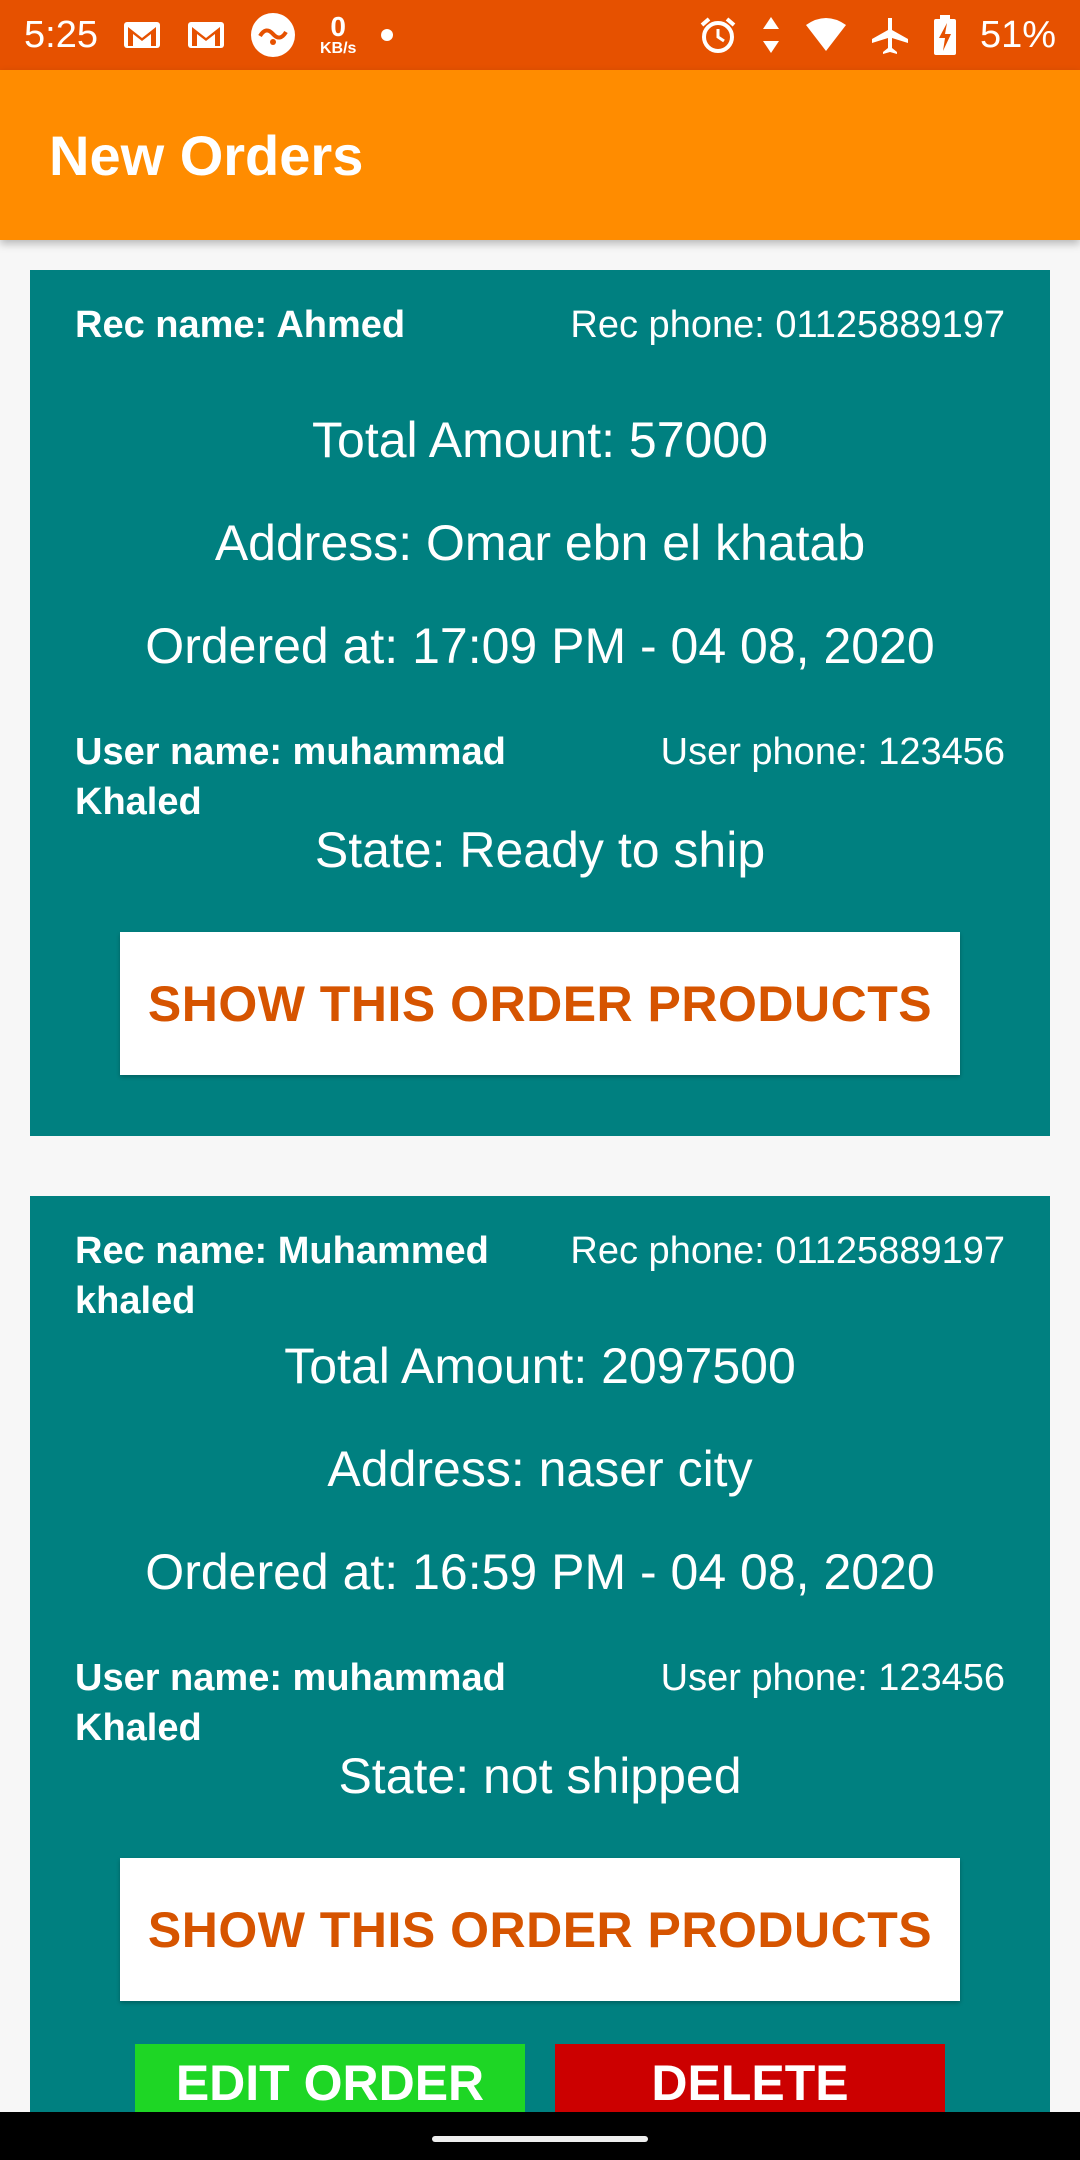 The width and height of the screenshot is (1080, 2160). What do you see at coordinates (945, 35) in the screenshot?
I see `battery-charging-icon` at bounding box center [945, 35].